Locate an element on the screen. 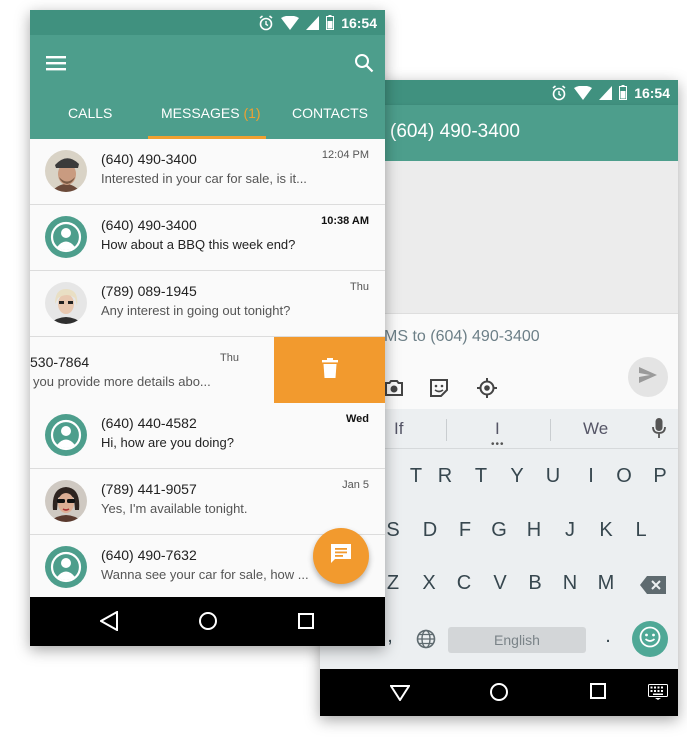  backspace-icon is located at coordinates (653, 587).